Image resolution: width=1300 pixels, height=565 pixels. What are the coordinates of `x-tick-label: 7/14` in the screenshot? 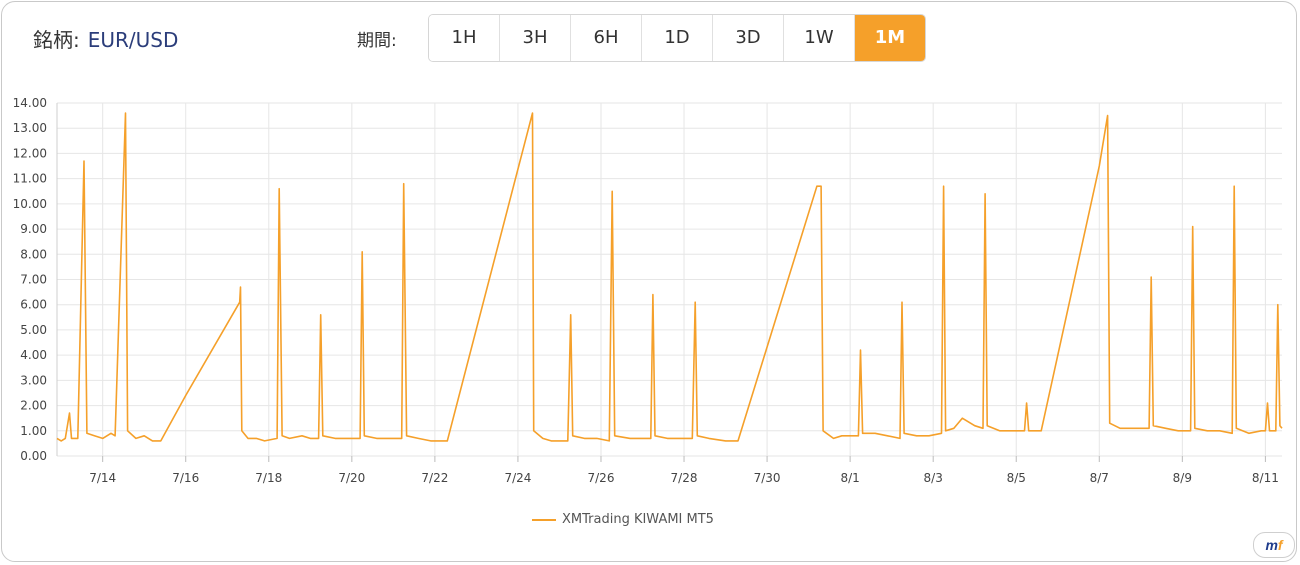 It's located at (102, 478).